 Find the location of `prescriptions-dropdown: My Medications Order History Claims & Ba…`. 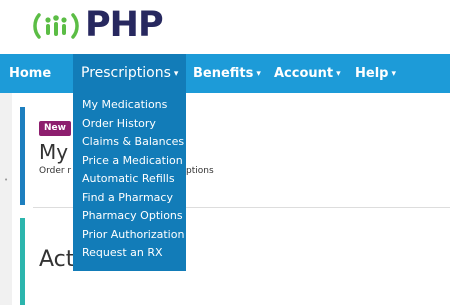

prescriptions-dropdown: My Medications Order History Claims & Ba… is located at coordinates (129, 182).